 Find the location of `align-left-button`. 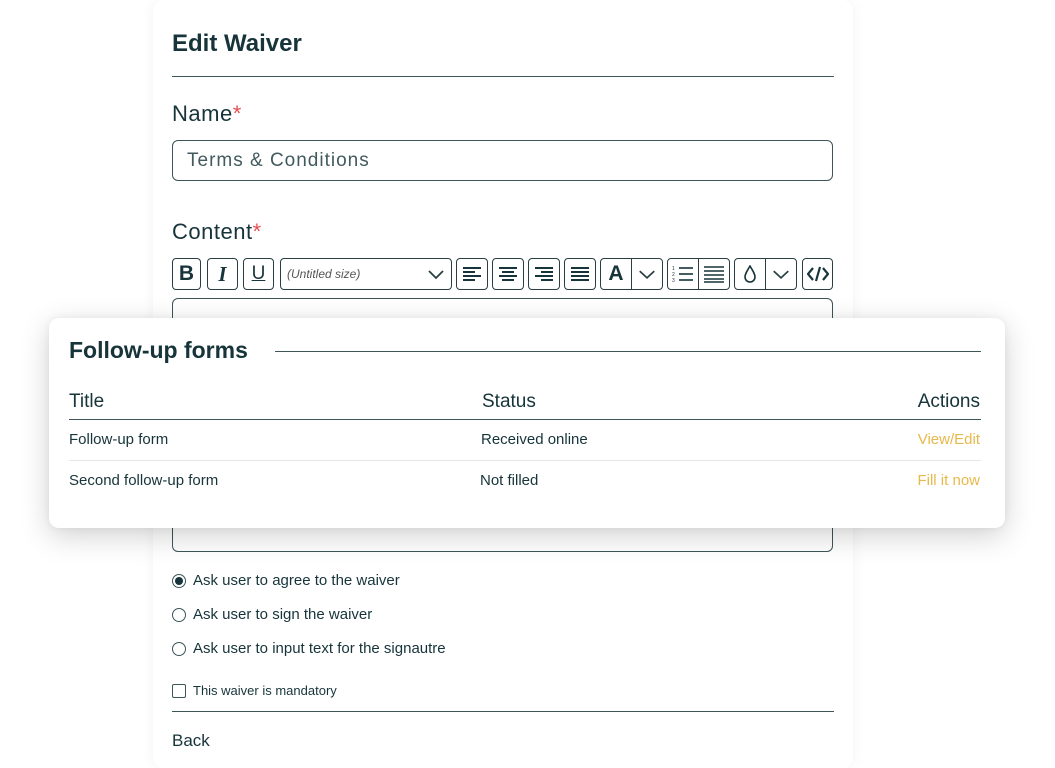

align-left-button is located at coordinates (472, 274).